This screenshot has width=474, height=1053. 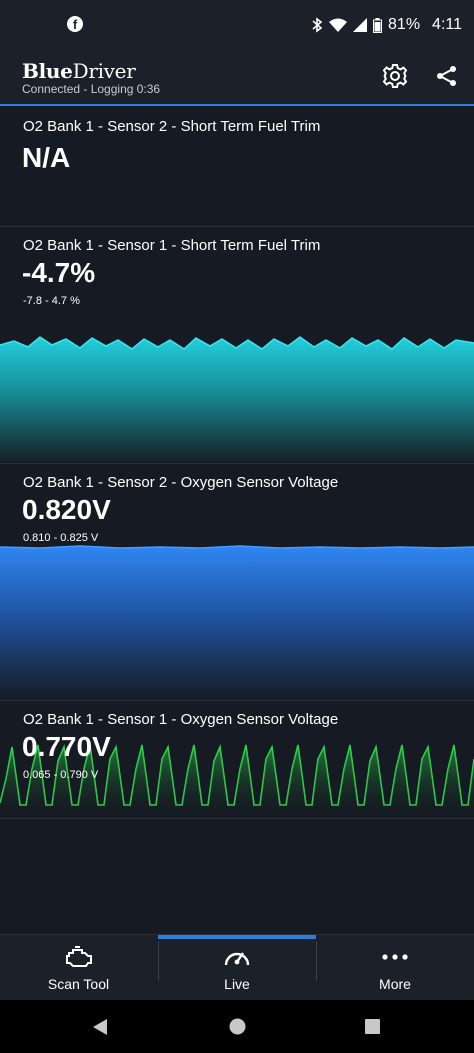 I want to click on bottom-nav: Scan Tool Live More, so click(x=237, y=967).